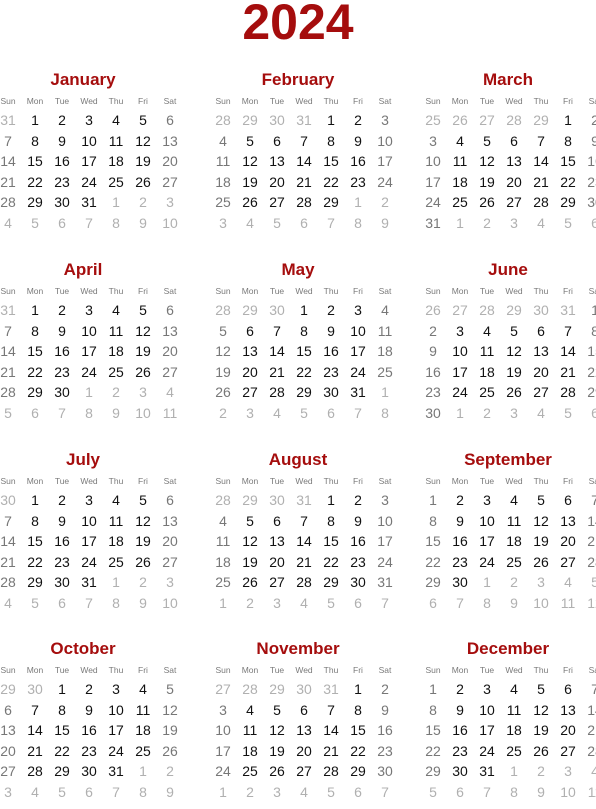 This screenshot has height=809, width=596. I want to click on day-cell-outside: 10, so click(143, 413).